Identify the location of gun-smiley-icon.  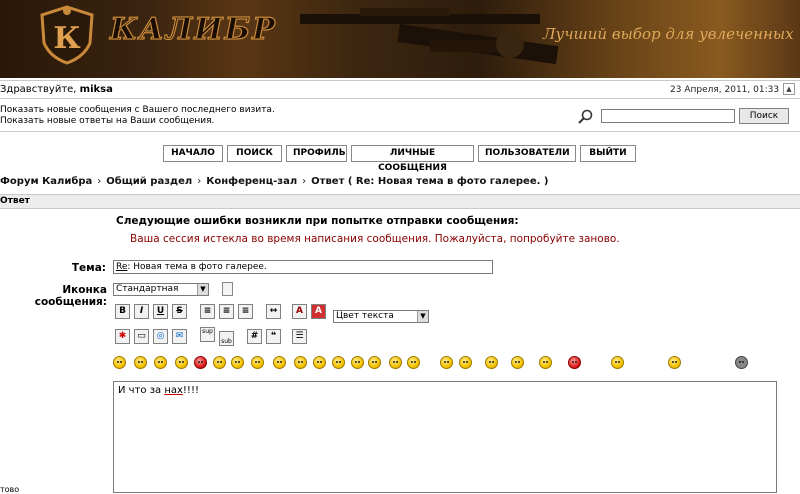
(741, 362).